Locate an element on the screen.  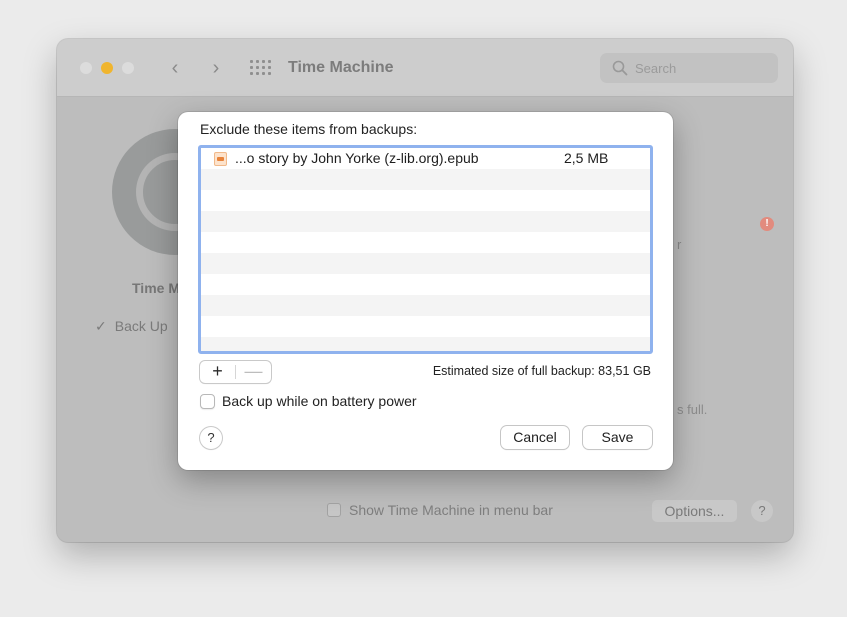
estimated-backup-size: Estimated size of full backup: 83,51 GB is located at coordinates (541, 371).